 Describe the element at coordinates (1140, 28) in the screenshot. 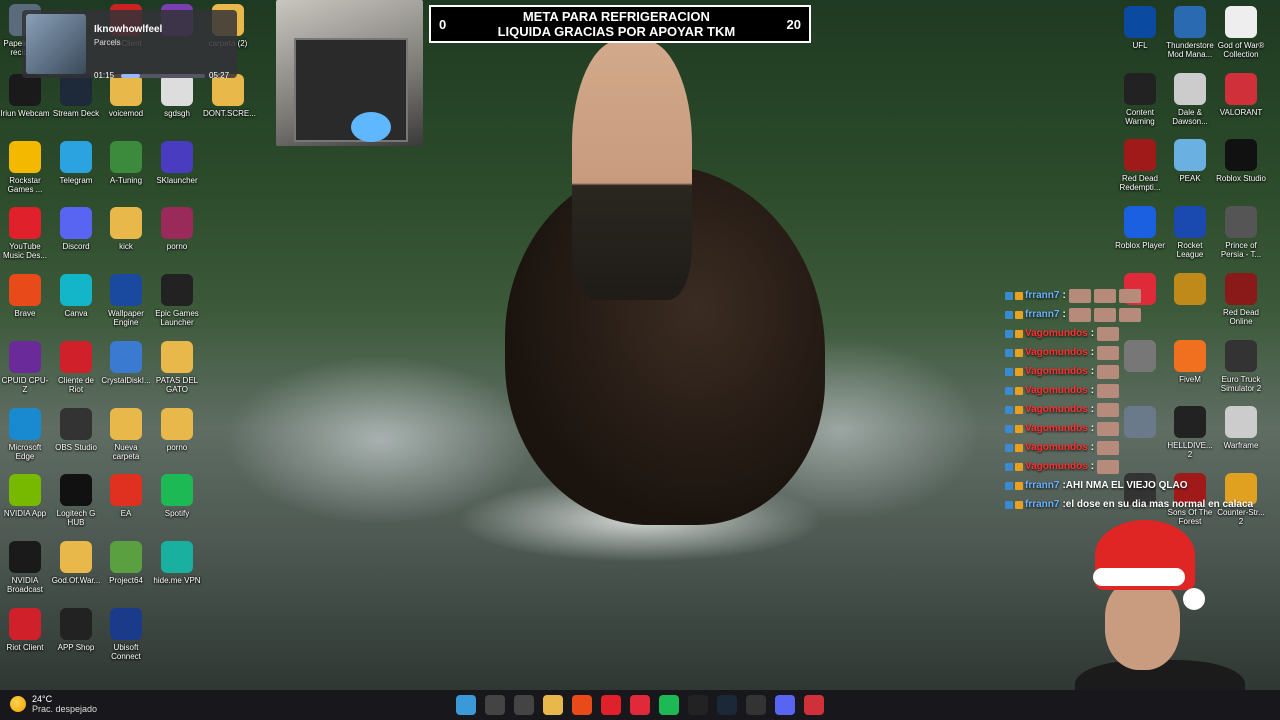

I see `desktop-icon: UFL` at that location.